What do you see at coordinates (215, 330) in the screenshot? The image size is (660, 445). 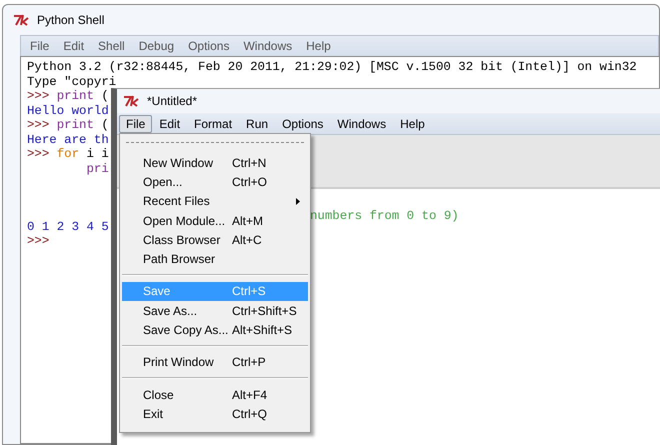 I see `menu-option: Save Copy As... Alt+Shift+S` at bounding box center [215, 330].